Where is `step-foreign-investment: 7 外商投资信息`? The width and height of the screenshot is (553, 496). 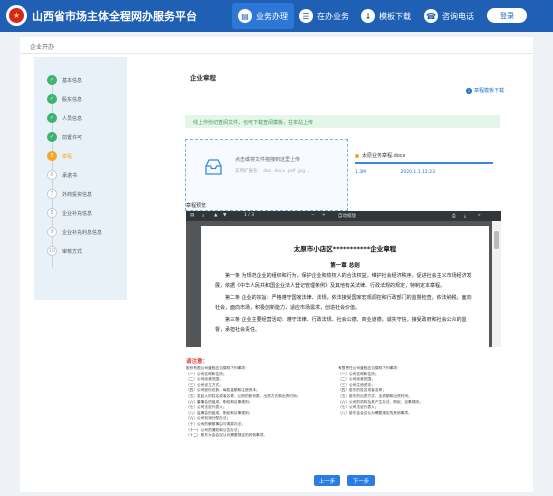
step-foreign-investment: 7 外商投资信息 is located at coordinates (69, 194).